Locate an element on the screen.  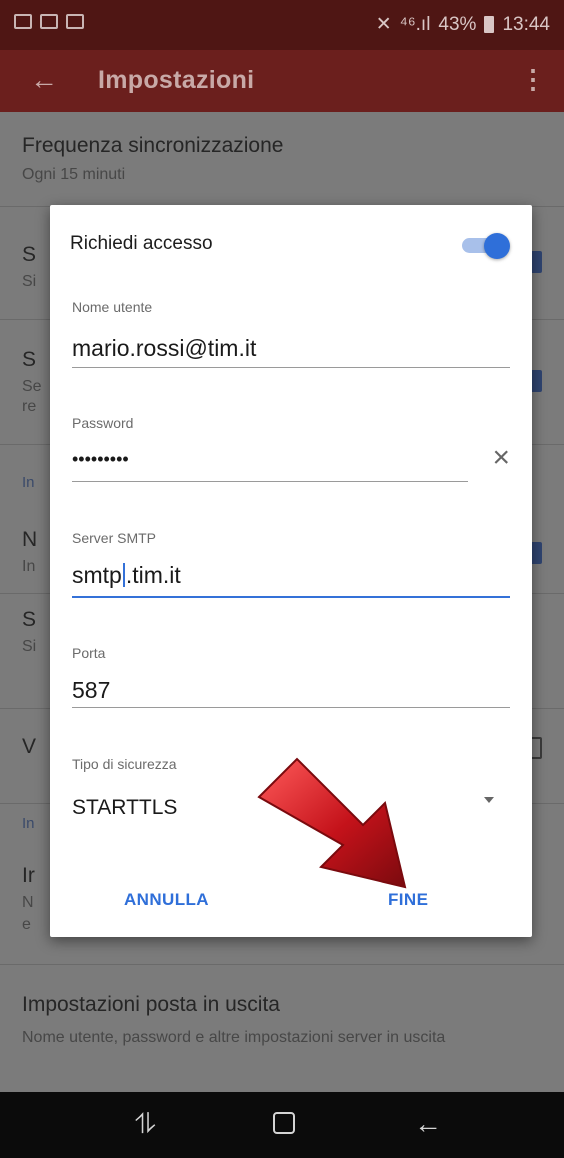
status-indicators: ✕ ⁴⁶.ıl 43% 13:44 is located at coordinates (463, 24).